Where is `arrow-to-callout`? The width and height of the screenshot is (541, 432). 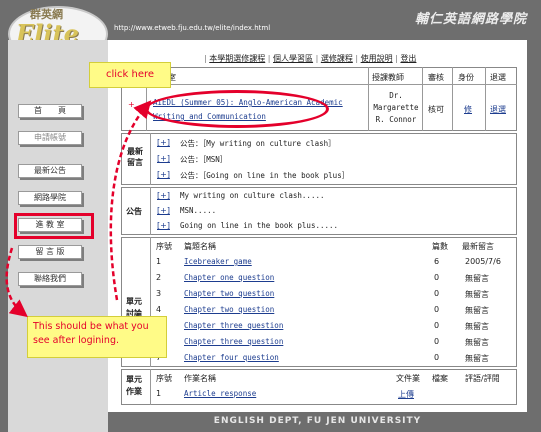
arrow-to-callout is located at coordinates (16, 282).